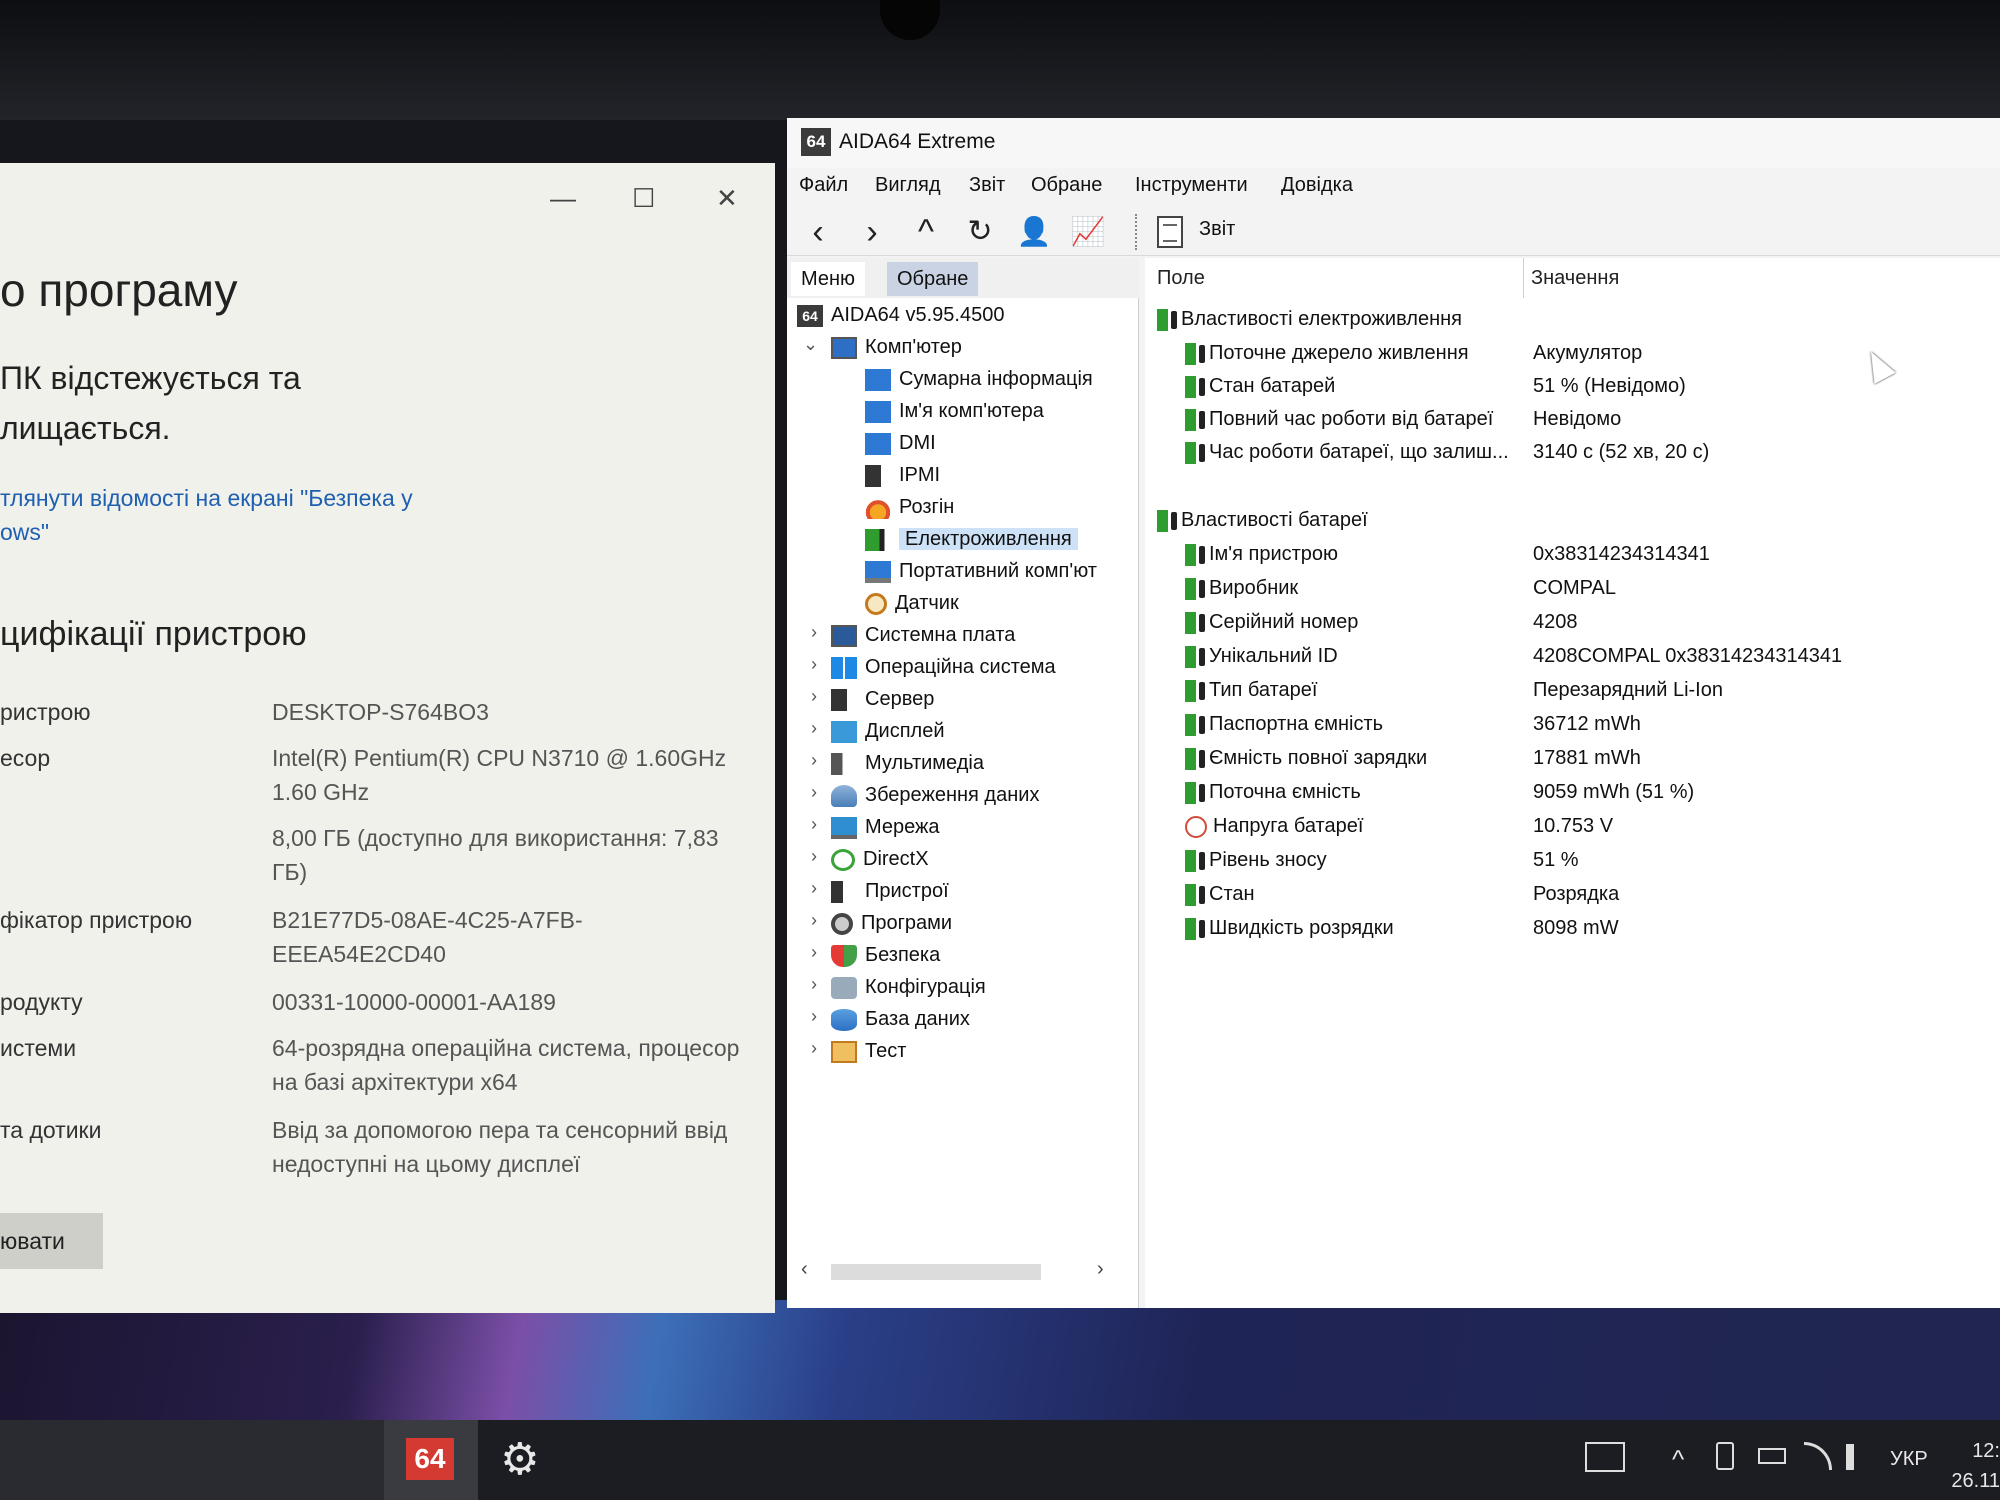 The width and height of the screenshot is (2000, 1500). Describe the element at coordinates (804, 1269) in the screenshot. I see `scroll-left-icon: ‹` at that location.